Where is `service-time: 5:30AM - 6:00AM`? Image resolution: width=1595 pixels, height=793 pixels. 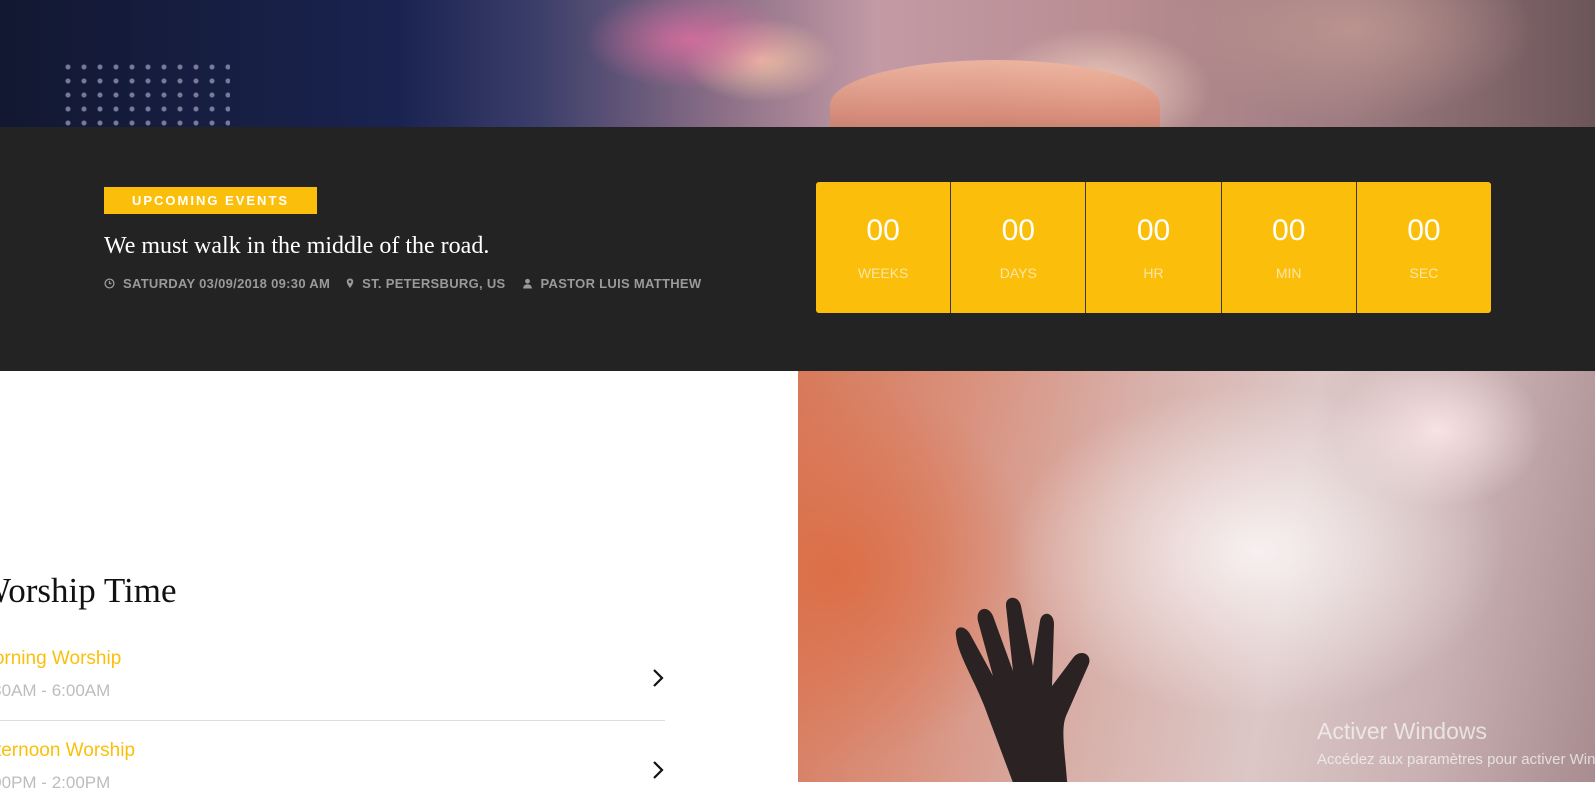
service-time: 5:30AM - 6:00AM is located at coordinates (55, 690).